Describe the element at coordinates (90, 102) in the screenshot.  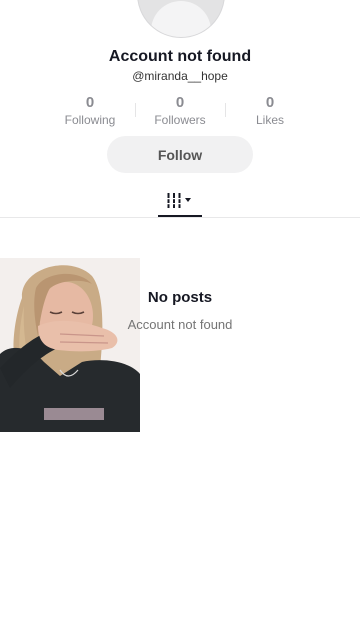
I see `stat-following-value: 0` at that location.